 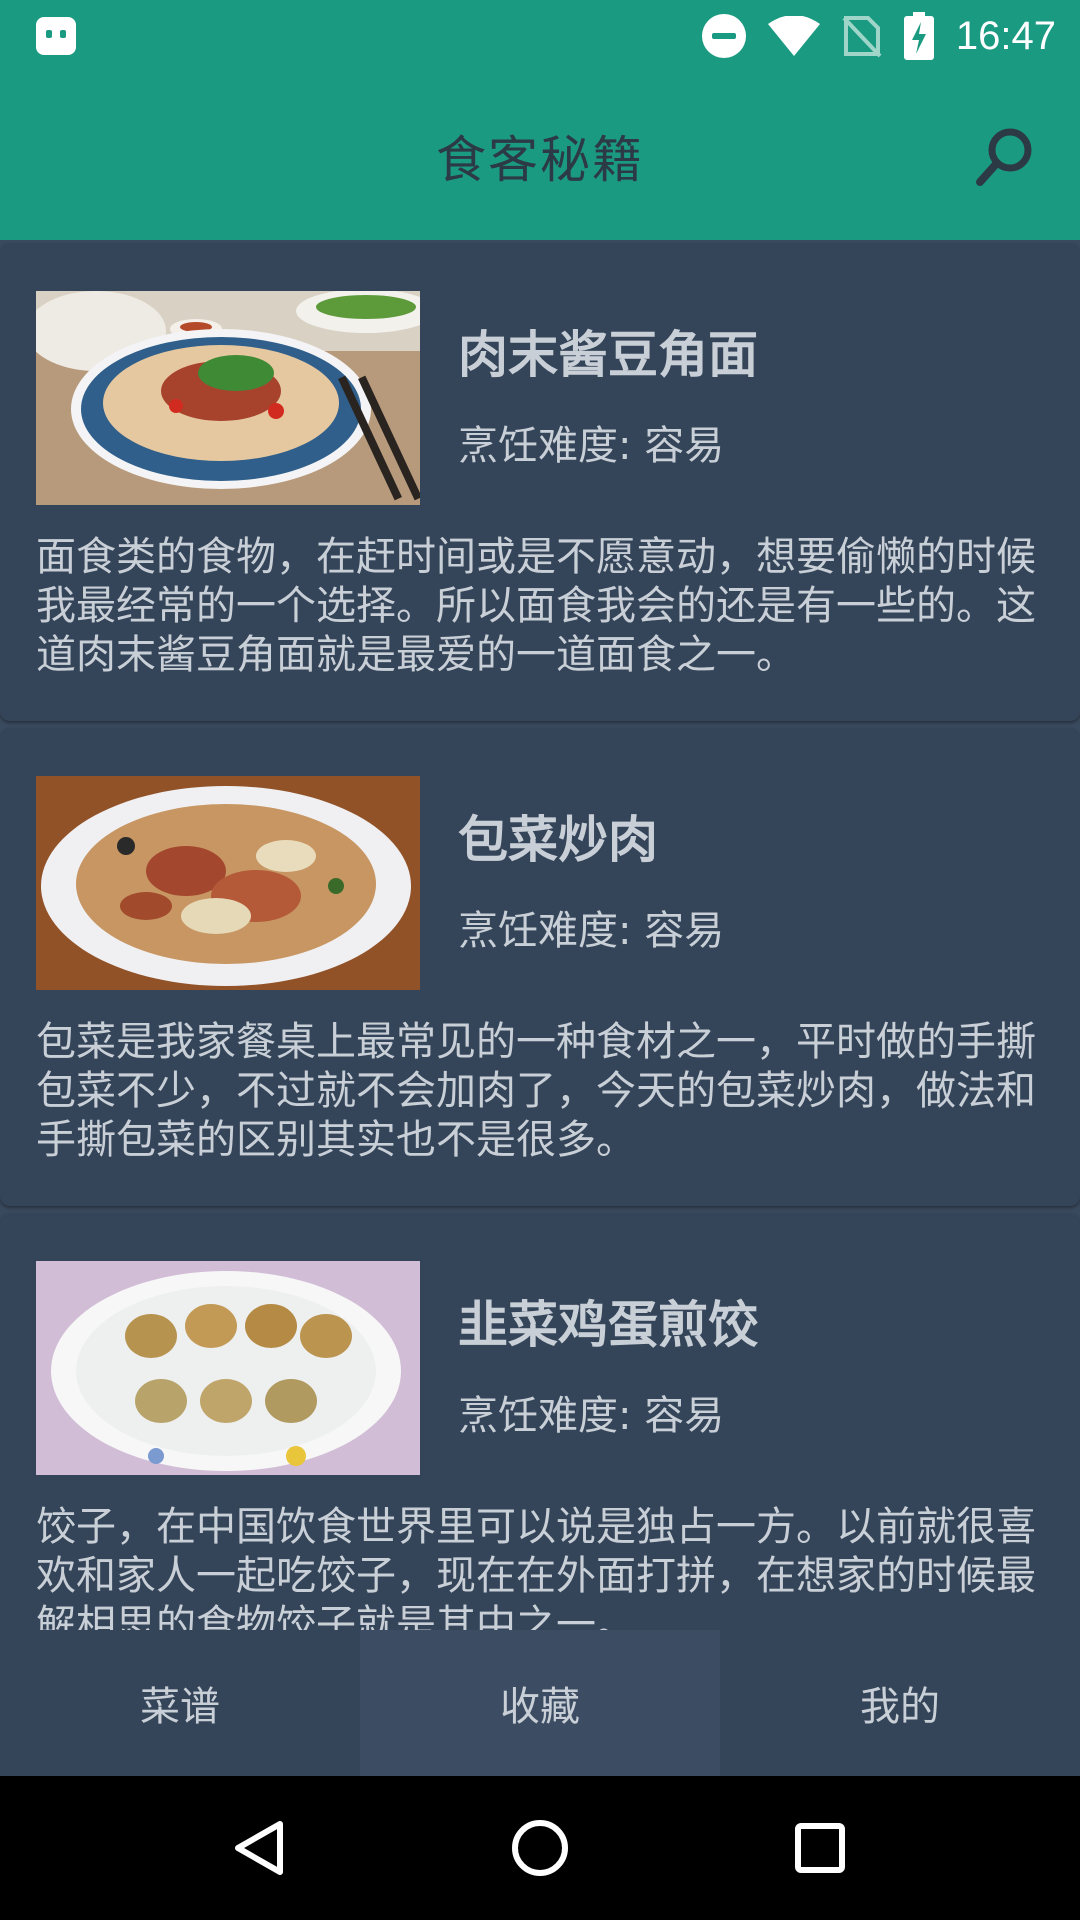 I want to click on back-icon, so click(x=259, y=1848).